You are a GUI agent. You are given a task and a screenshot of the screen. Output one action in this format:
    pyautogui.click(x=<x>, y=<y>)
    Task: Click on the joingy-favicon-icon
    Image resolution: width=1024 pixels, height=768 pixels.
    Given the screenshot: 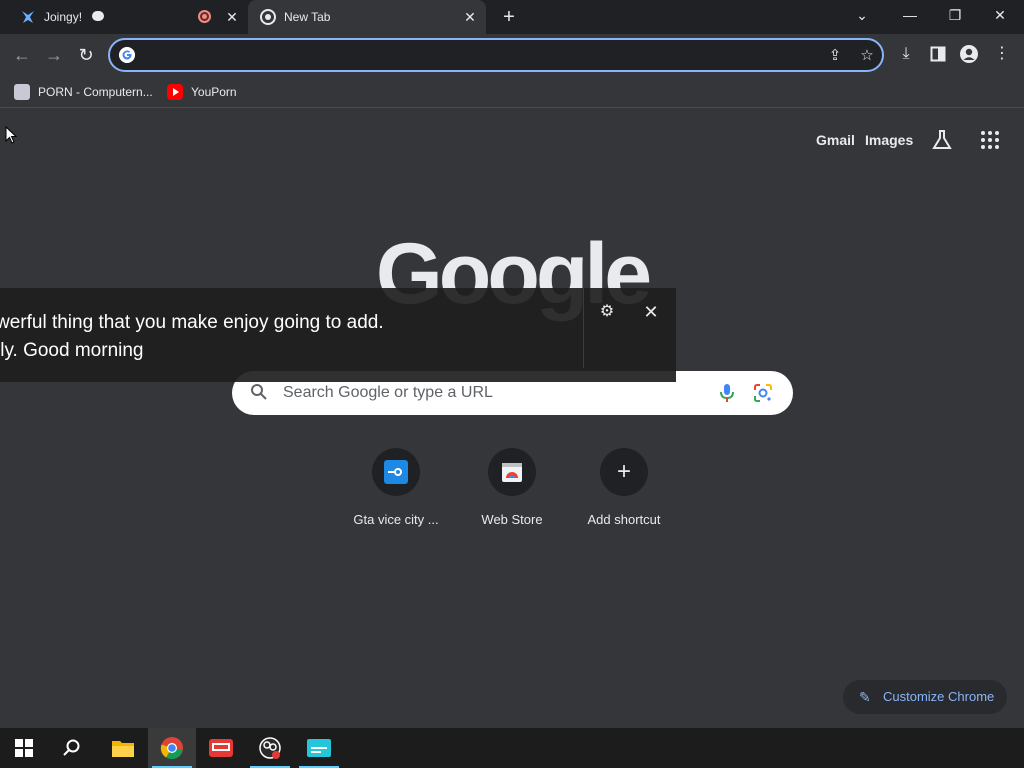 What is the action you would take?
    pyautogui.click(x=28, y=17)
    